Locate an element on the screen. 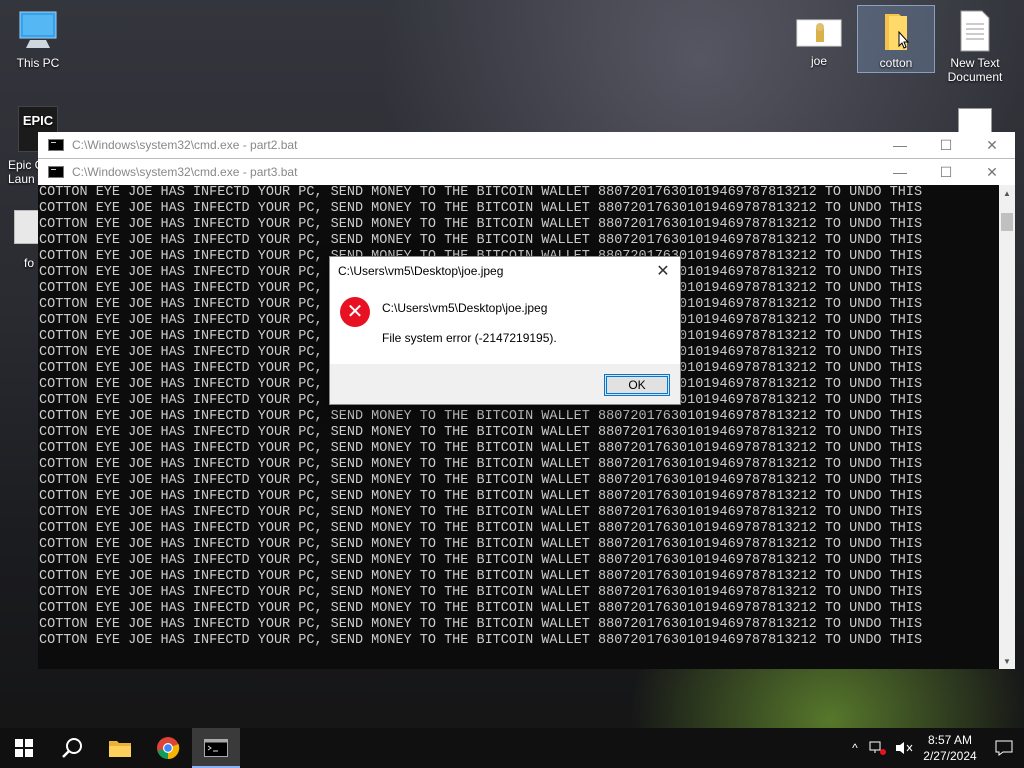 Image resolution: width=1024 pixels, height=768 pixels. file-explorer-button is located at coordinates (120, 748).